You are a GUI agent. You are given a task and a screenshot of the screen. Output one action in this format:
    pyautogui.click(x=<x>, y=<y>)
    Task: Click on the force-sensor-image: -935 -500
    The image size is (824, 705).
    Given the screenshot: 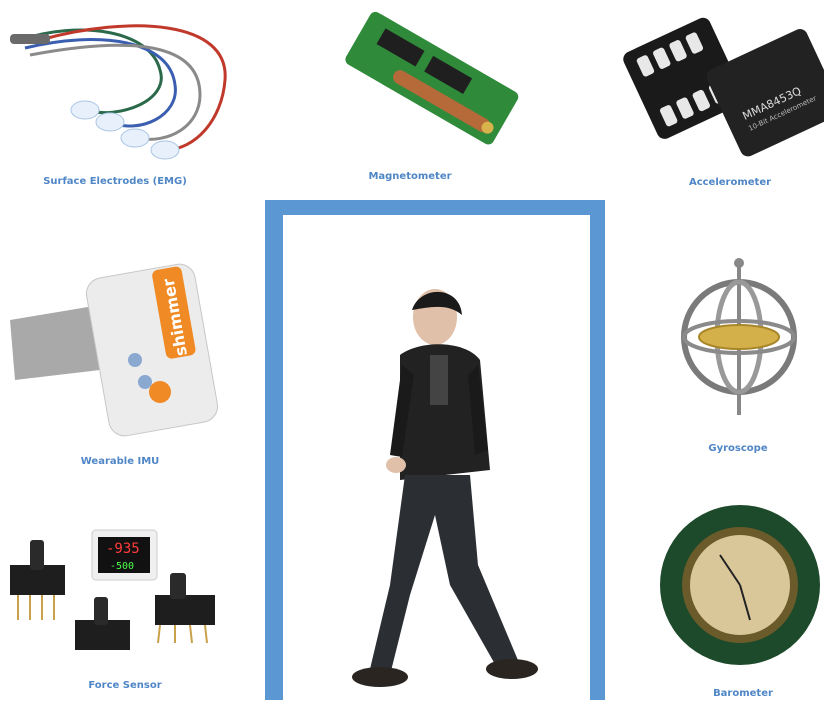 What is the action you would take?
    pyautogui.click(x=112, y=589)
    